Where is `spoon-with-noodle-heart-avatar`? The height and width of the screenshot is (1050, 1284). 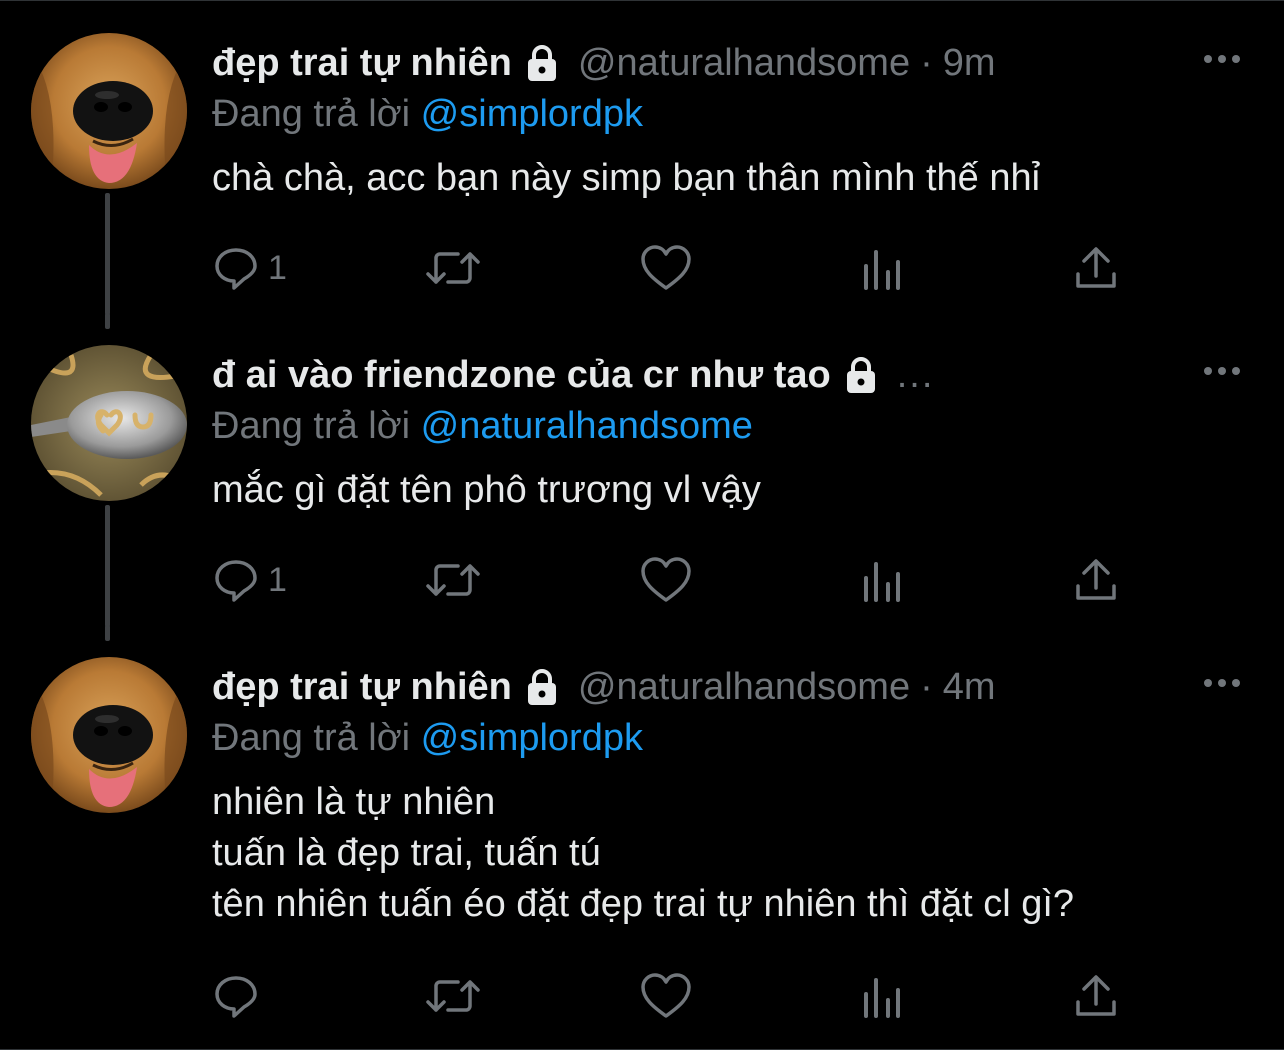
spoon-with-noodle-heart-avatar is located at coordinates (109, 423).